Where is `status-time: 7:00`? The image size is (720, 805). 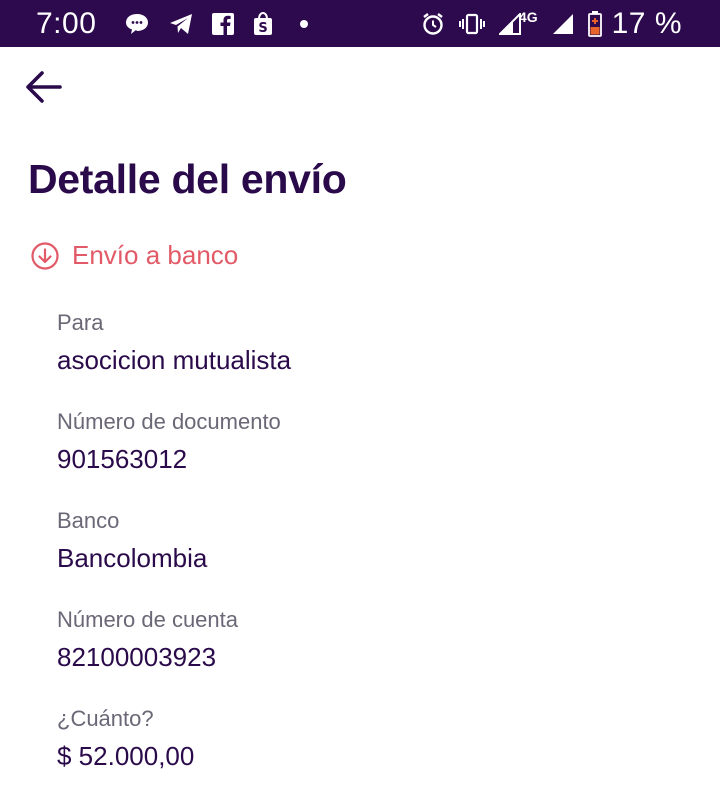
status-time: 7:00 is located at coordinates (66, 23).